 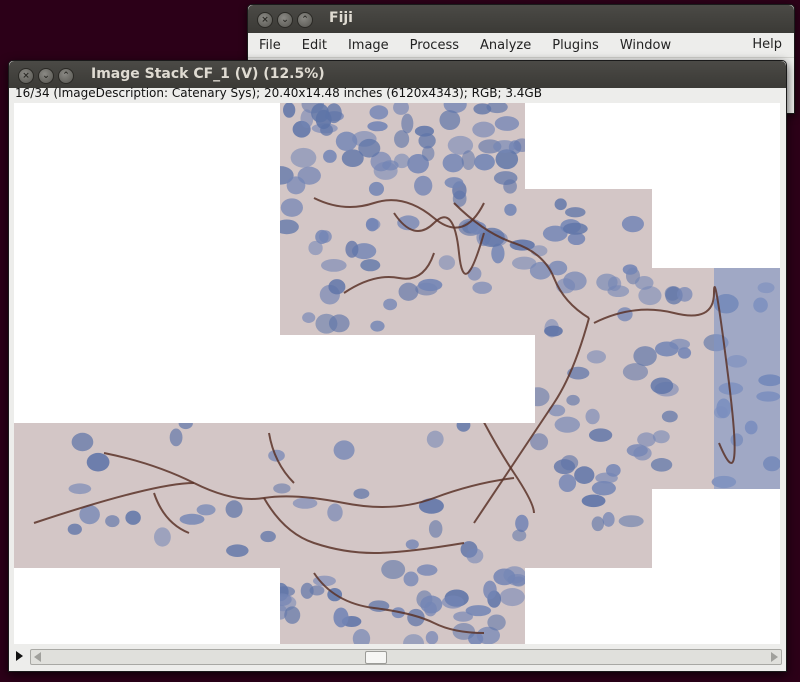 What do you see at coordinates (314, 45) in the screenshot?
I see `menu-edit: Edit` at bounding box center [314, 45].